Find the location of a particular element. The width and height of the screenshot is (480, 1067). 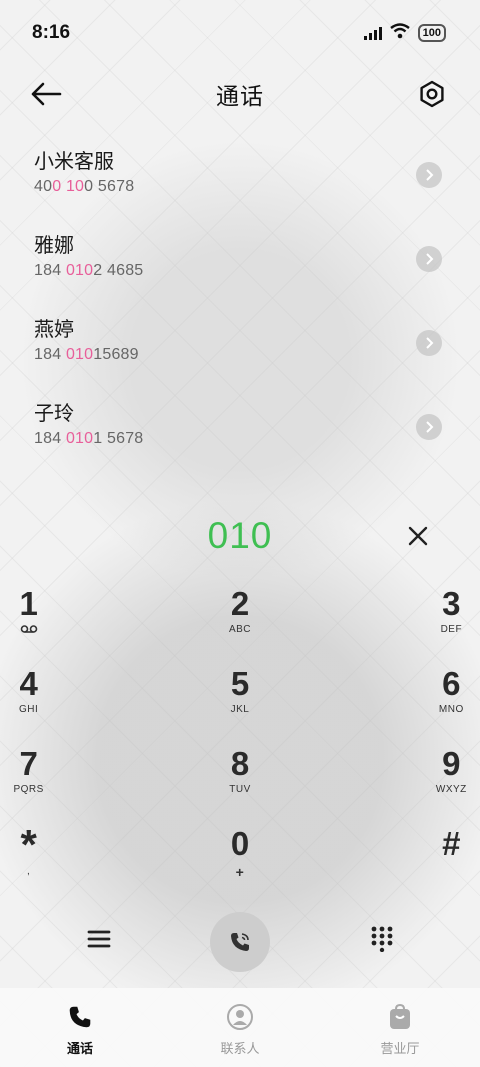

key-letters: ABC is located at coordinates (240, 629).